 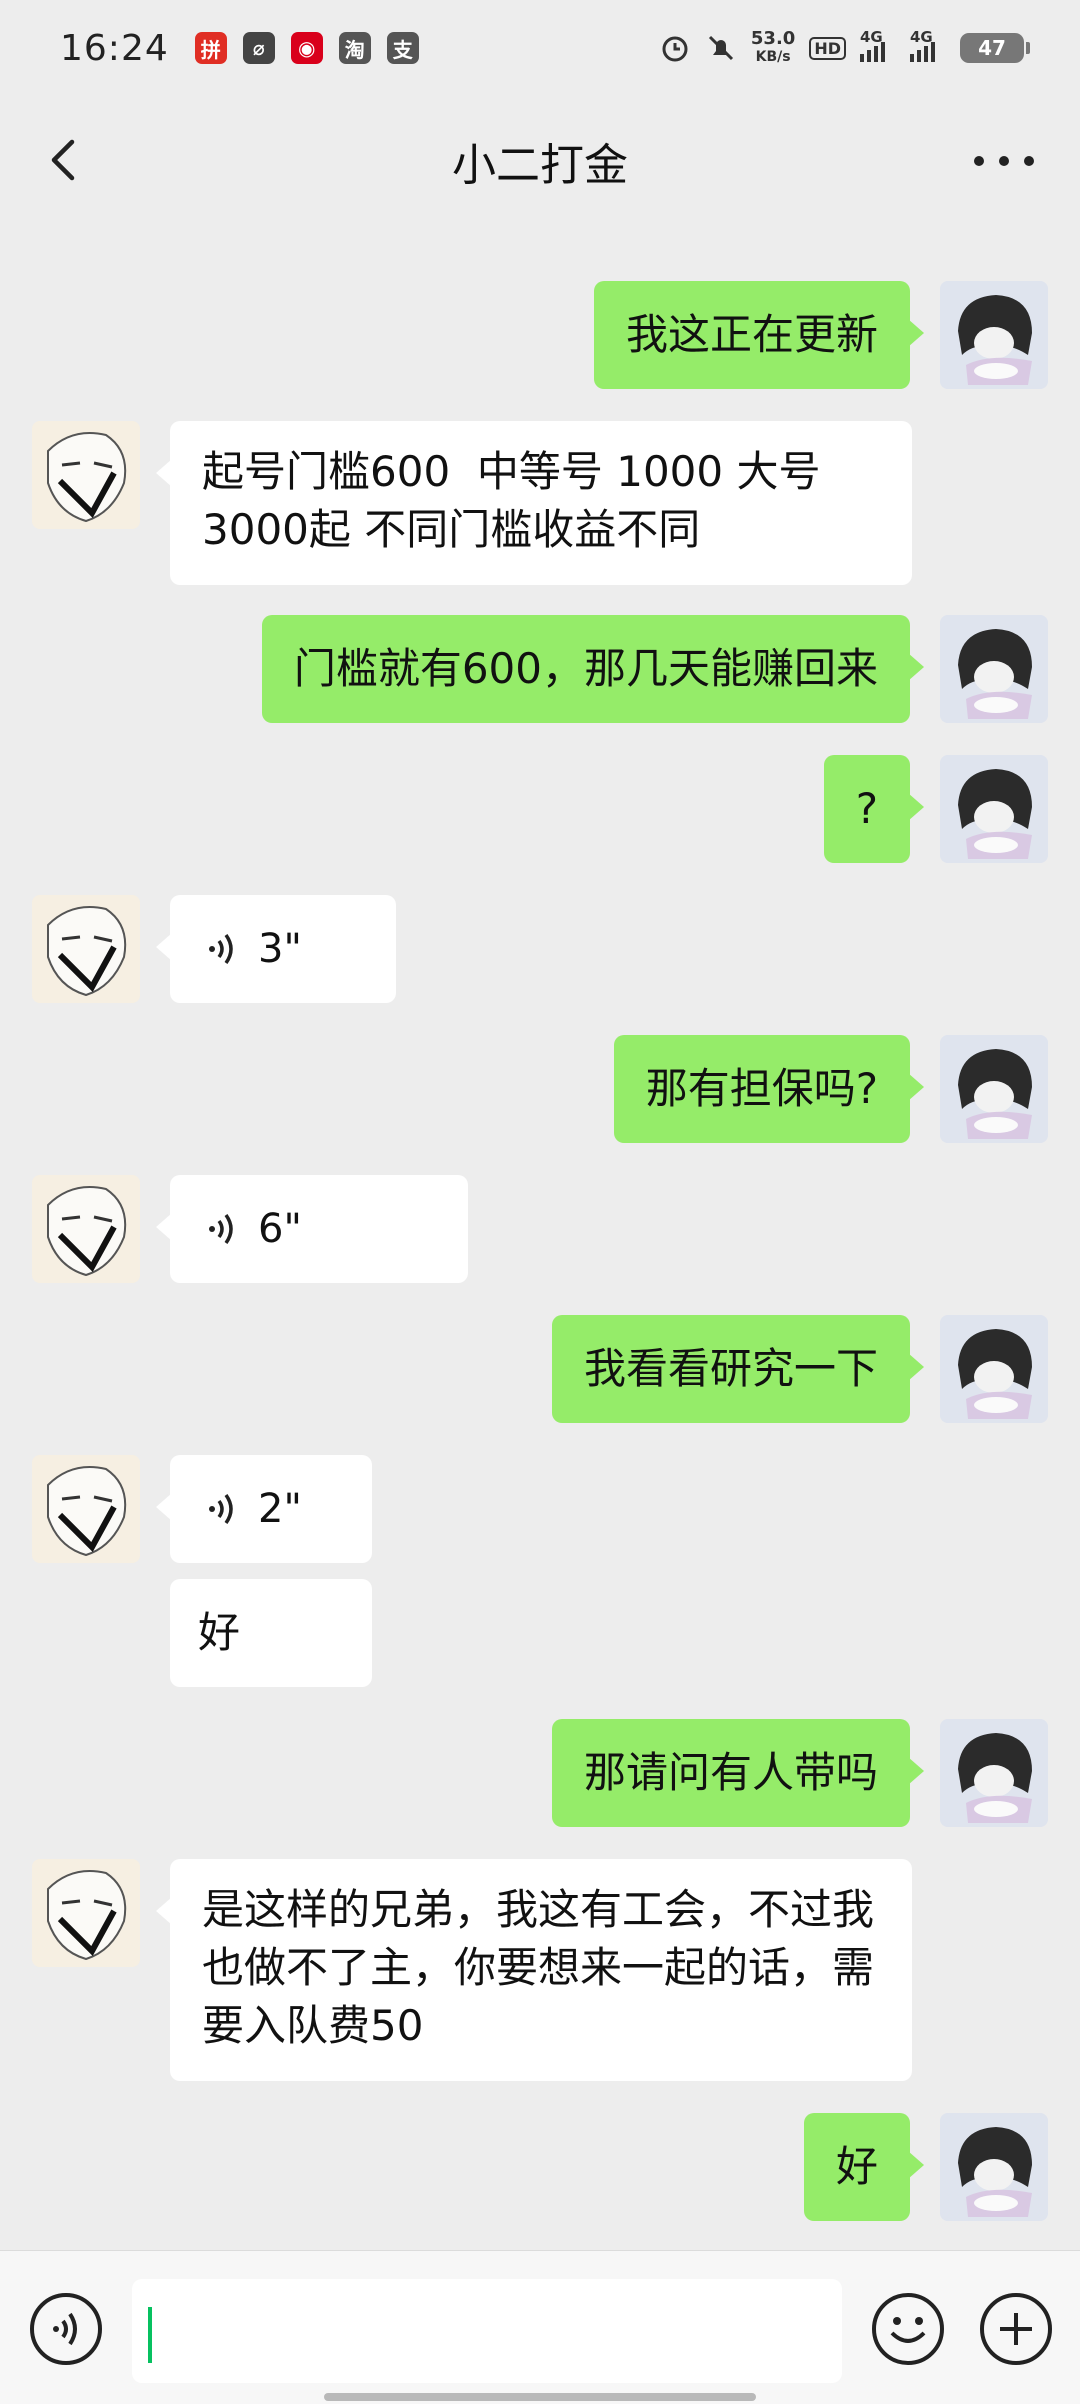 What do you see at coordinates (540, 165) in the screenshot?
I see `chat-title: 小二打金` at bounding box center [540, 165].